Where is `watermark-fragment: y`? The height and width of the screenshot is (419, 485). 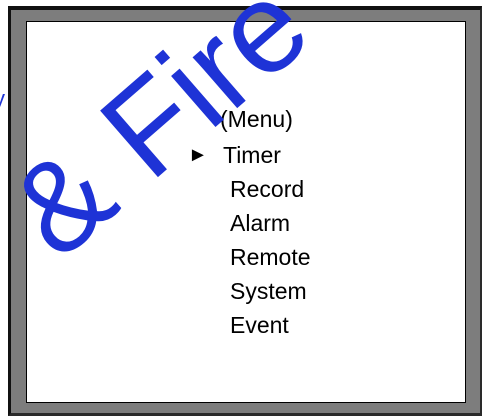 watermark-fragment: y is located at coordinates (2, 99).